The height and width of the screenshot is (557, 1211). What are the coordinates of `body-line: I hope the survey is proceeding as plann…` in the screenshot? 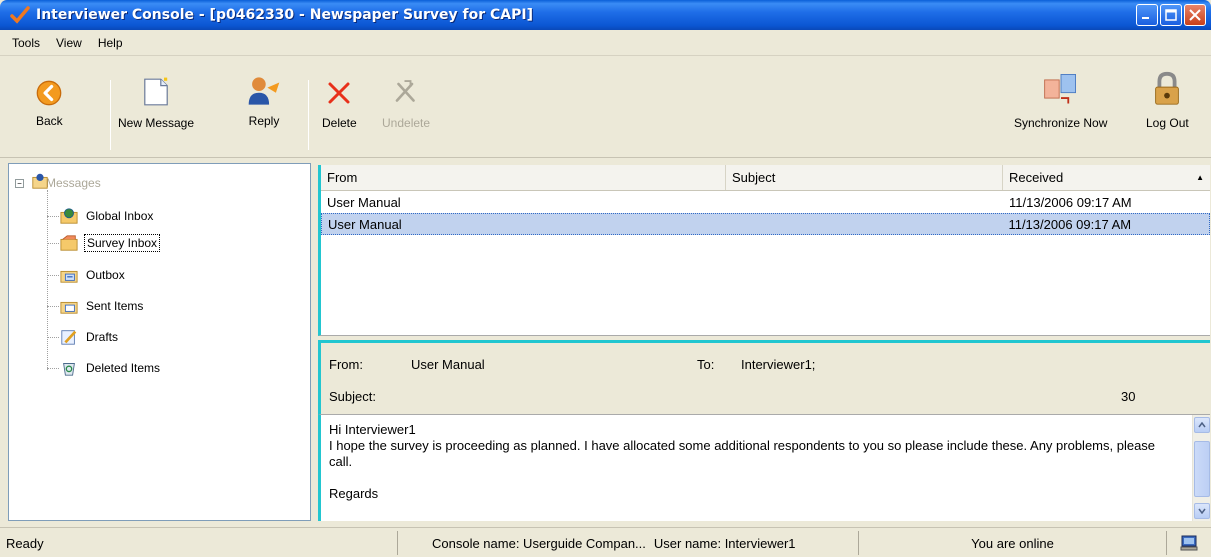 It's located at (742, 453).